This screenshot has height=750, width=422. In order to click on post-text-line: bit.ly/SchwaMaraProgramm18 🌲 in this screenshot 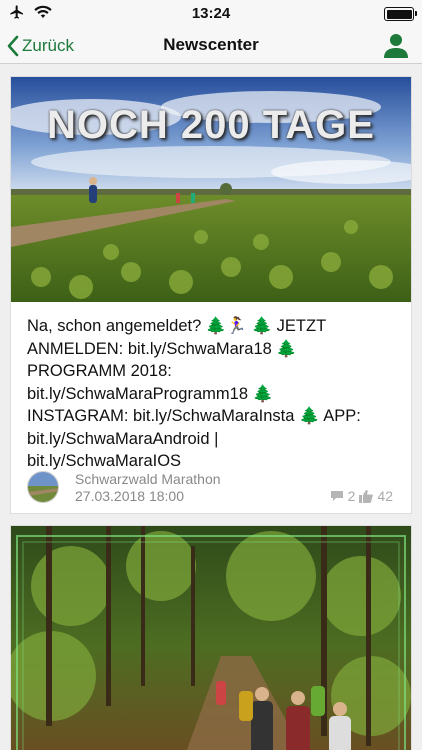, I will do `click(212, 394)`.